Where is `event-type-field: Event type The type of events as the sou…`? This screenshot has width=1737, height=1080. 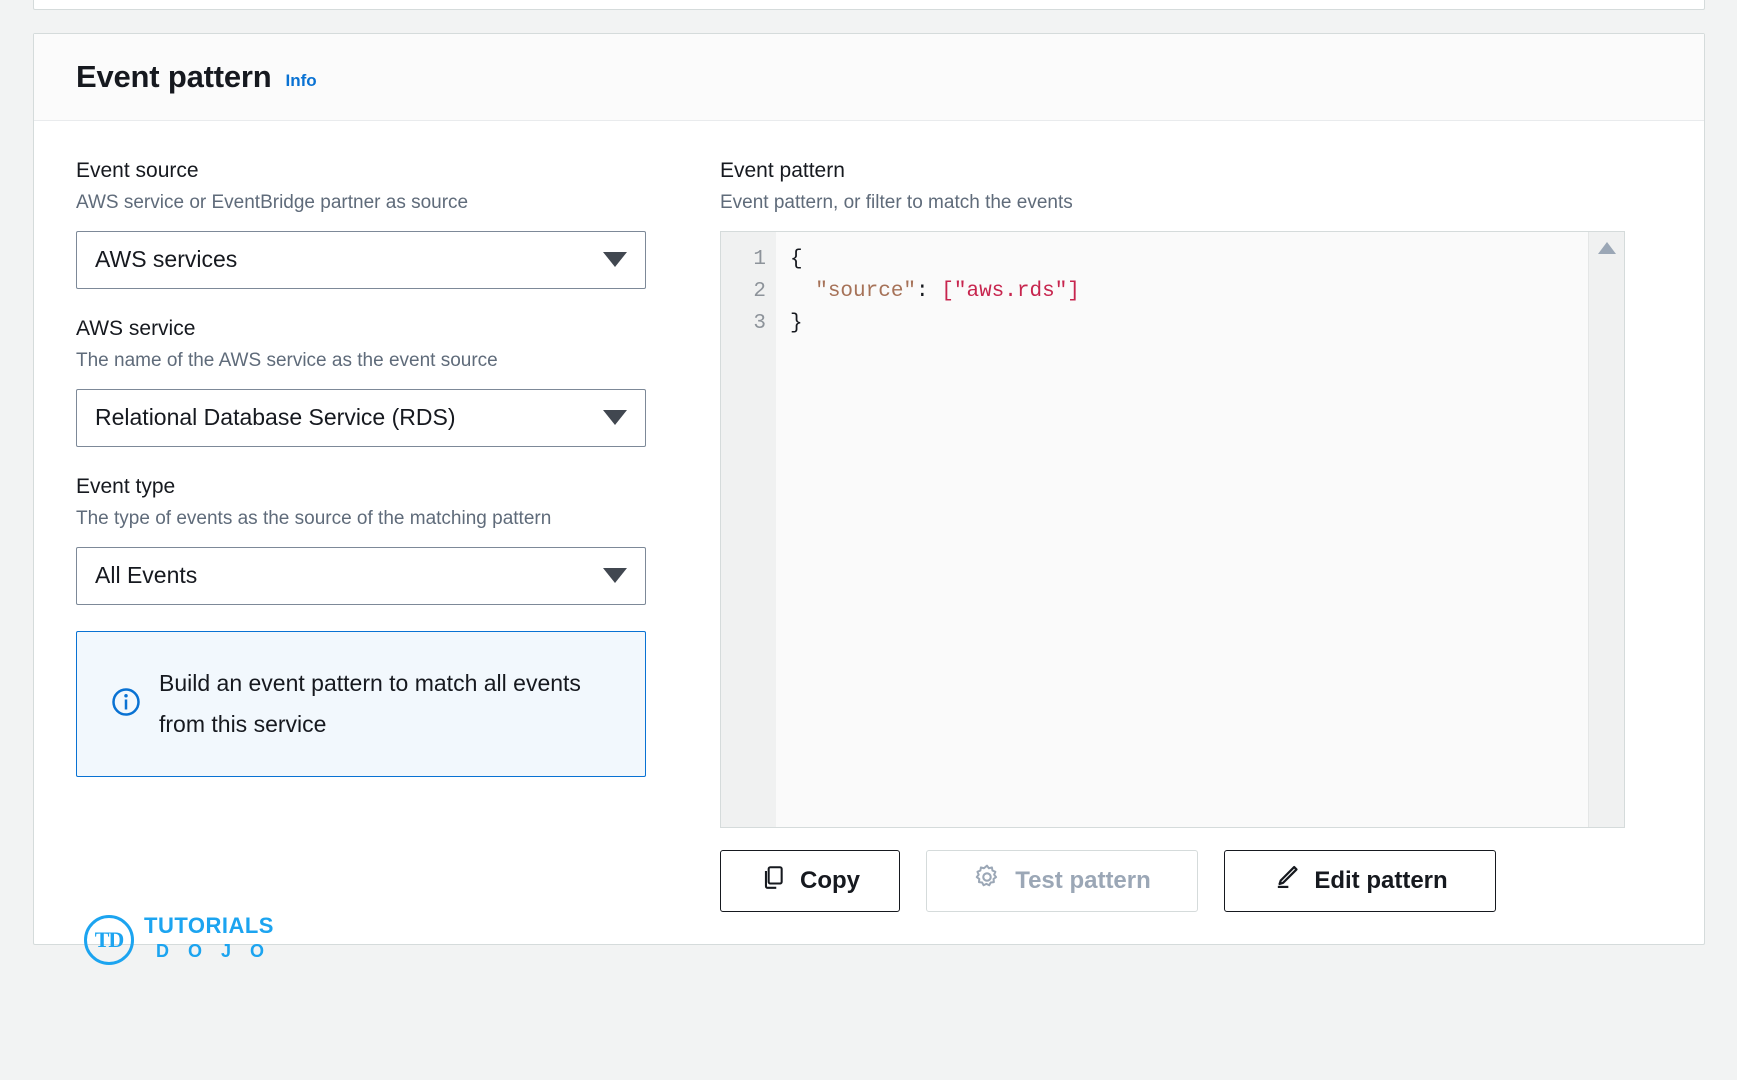 event-type-field: Event type The type of events as the sou… is located at coordinates (380, 539).